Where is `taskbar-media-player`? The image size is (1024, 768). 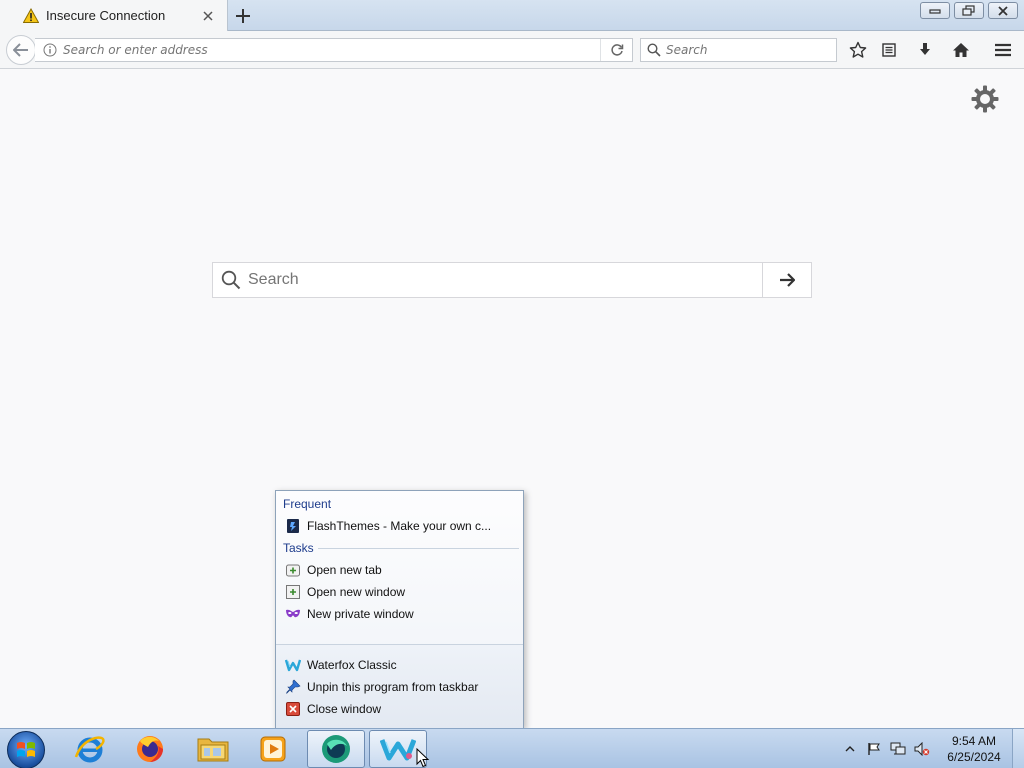 taskbar-media-player is located at coordinates (273, 749).